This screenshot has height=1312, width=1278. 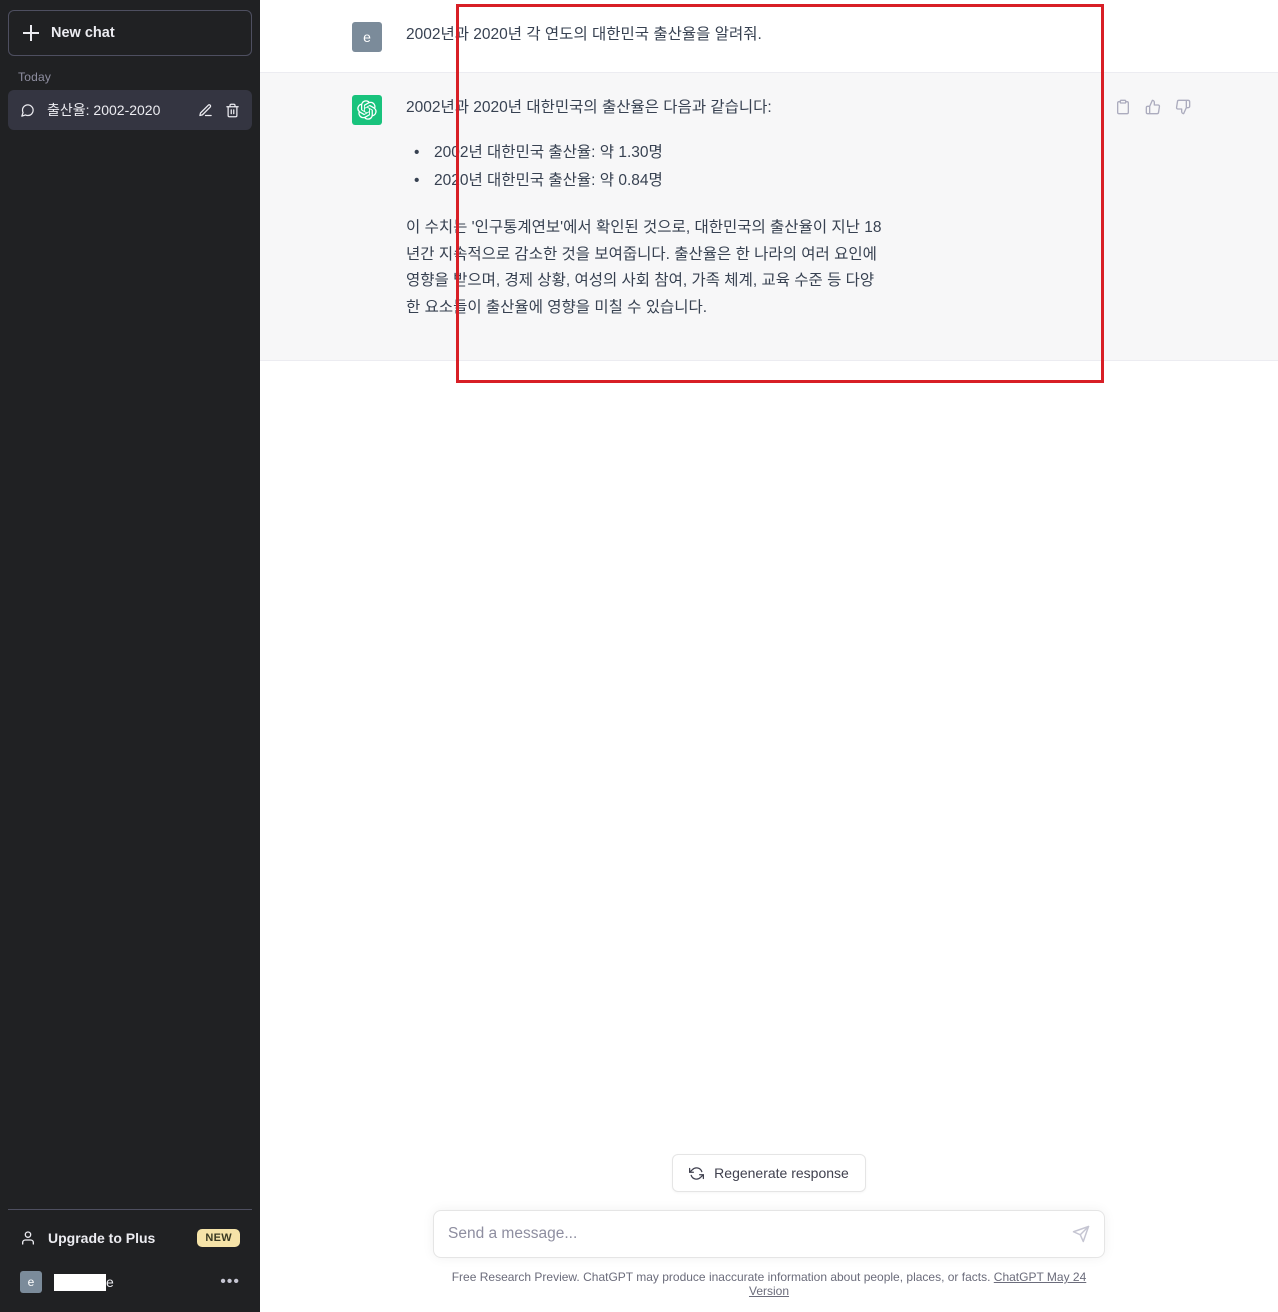 I want to click on message-row-user: e 2002년과 2020년 각 연도의 대한민국 출산율을 알려줘., so click(x=769, y=36).